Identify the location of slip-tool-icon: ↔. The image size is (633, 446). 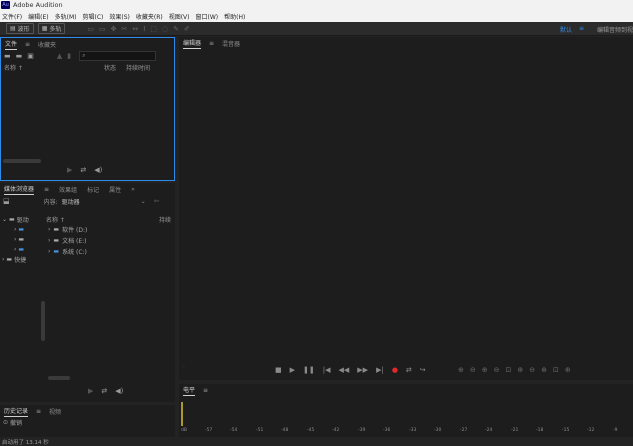
(135, 29).